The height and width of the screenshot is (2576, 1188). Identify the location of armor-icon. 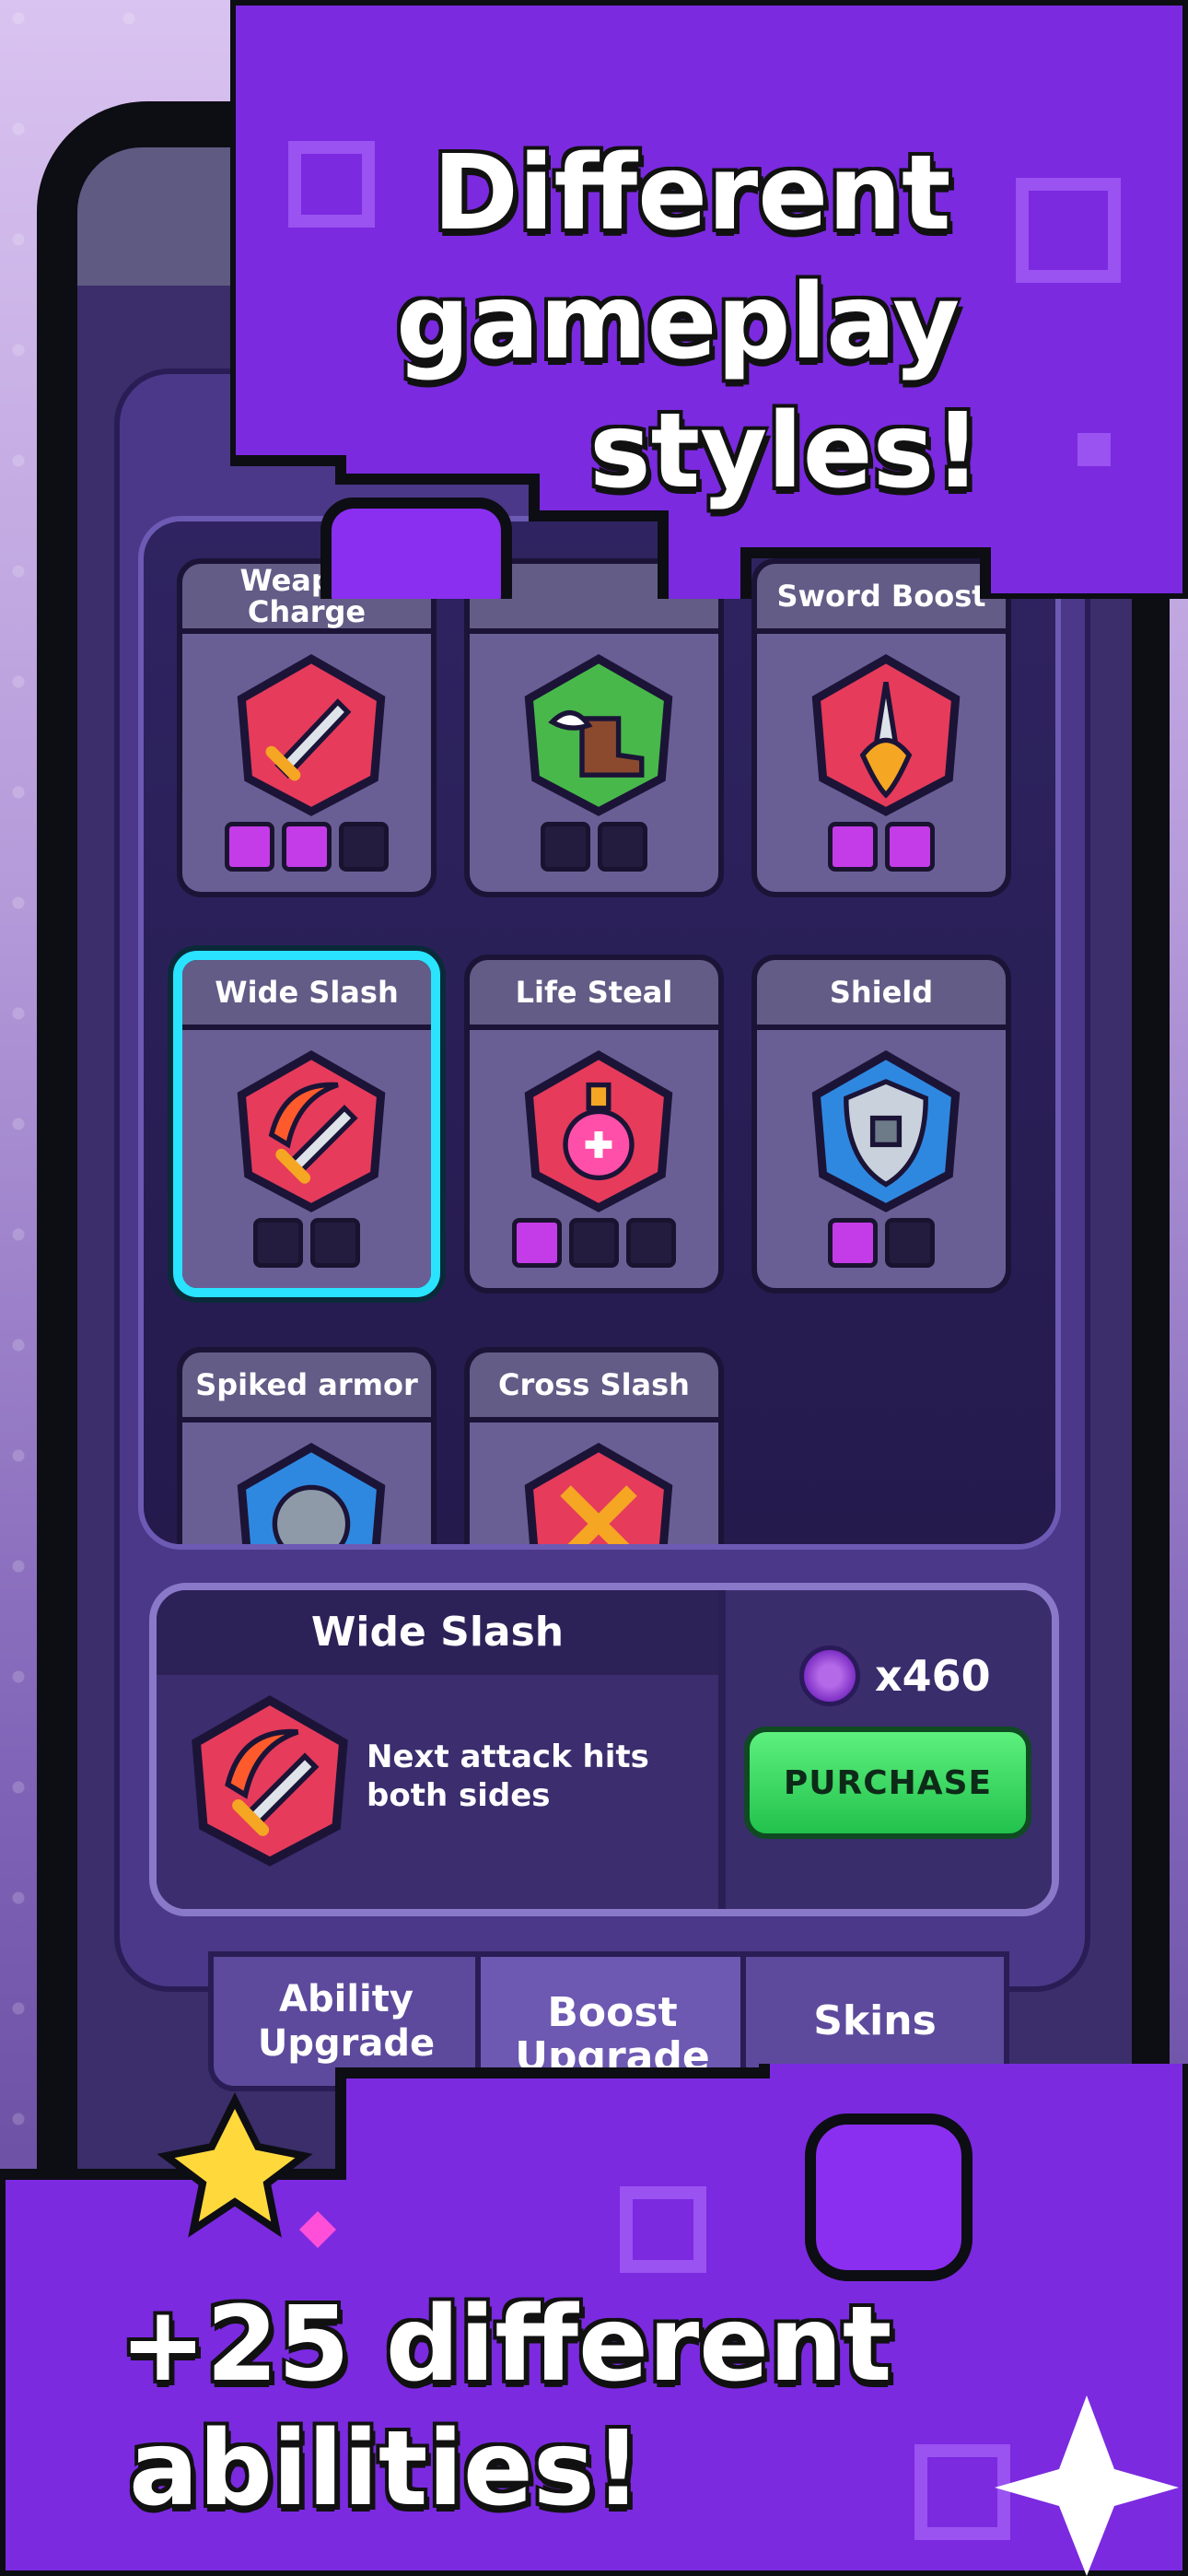
(311, 1493).